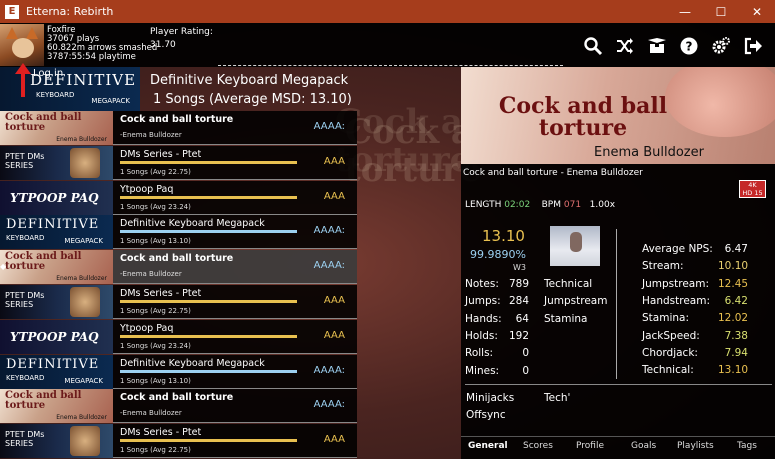 This screenshot has width=775, height=459. I want to click on help-icon: ?, so click(689, 46).